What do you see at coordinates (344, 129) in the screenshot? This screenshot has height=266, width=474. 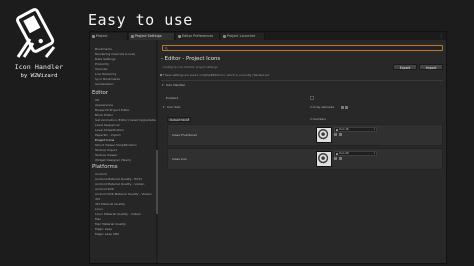 I see `asset-name: Icon 16` at bounding box center [344, 129].